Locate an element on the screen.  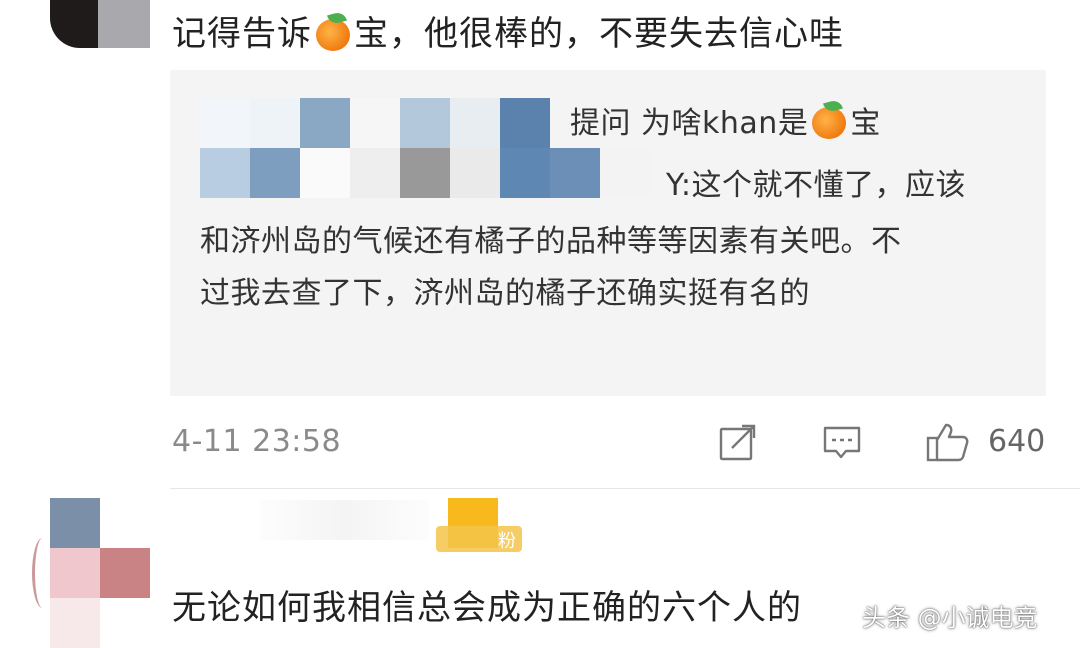
fan-badge-label: 粉 is located at coordinates (507, 541).